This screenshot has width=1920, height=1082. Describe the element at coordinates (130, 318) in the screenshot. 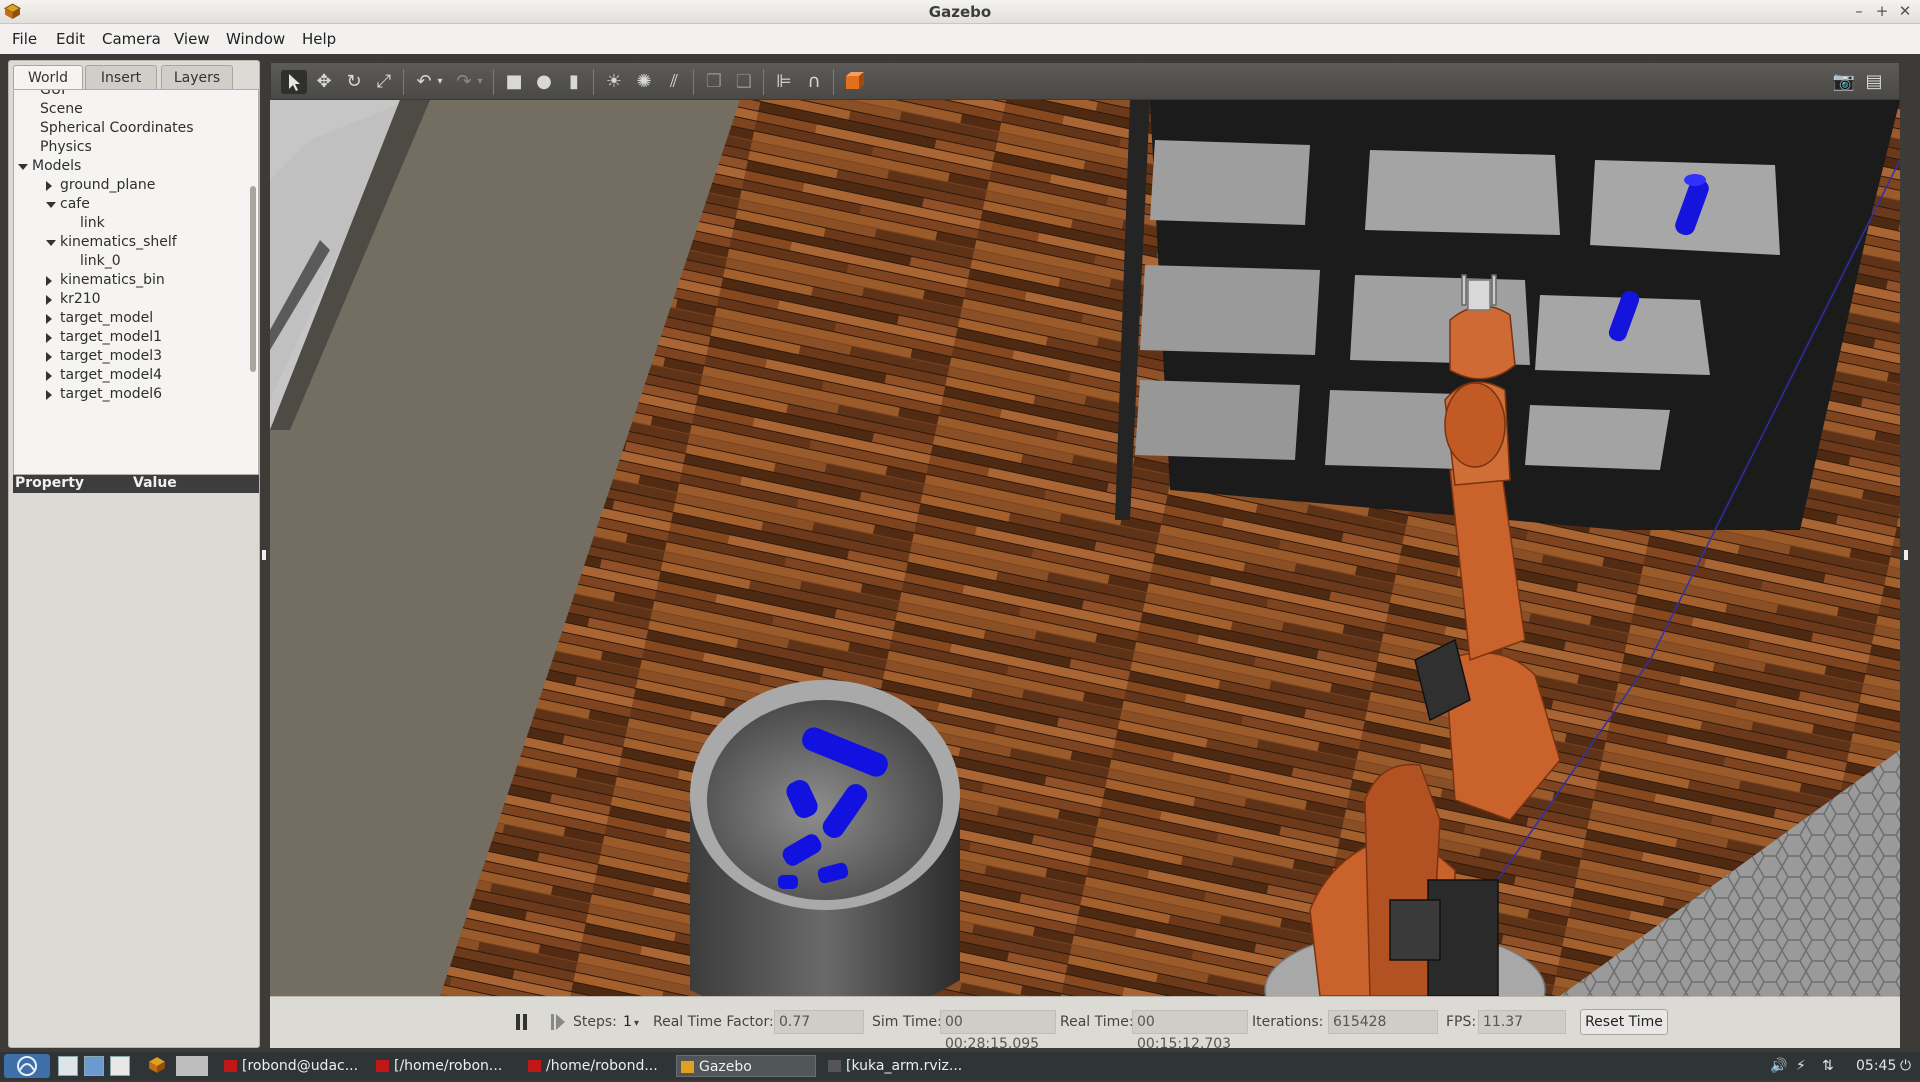

I see `tree-item-target-model: target_model` at that location.